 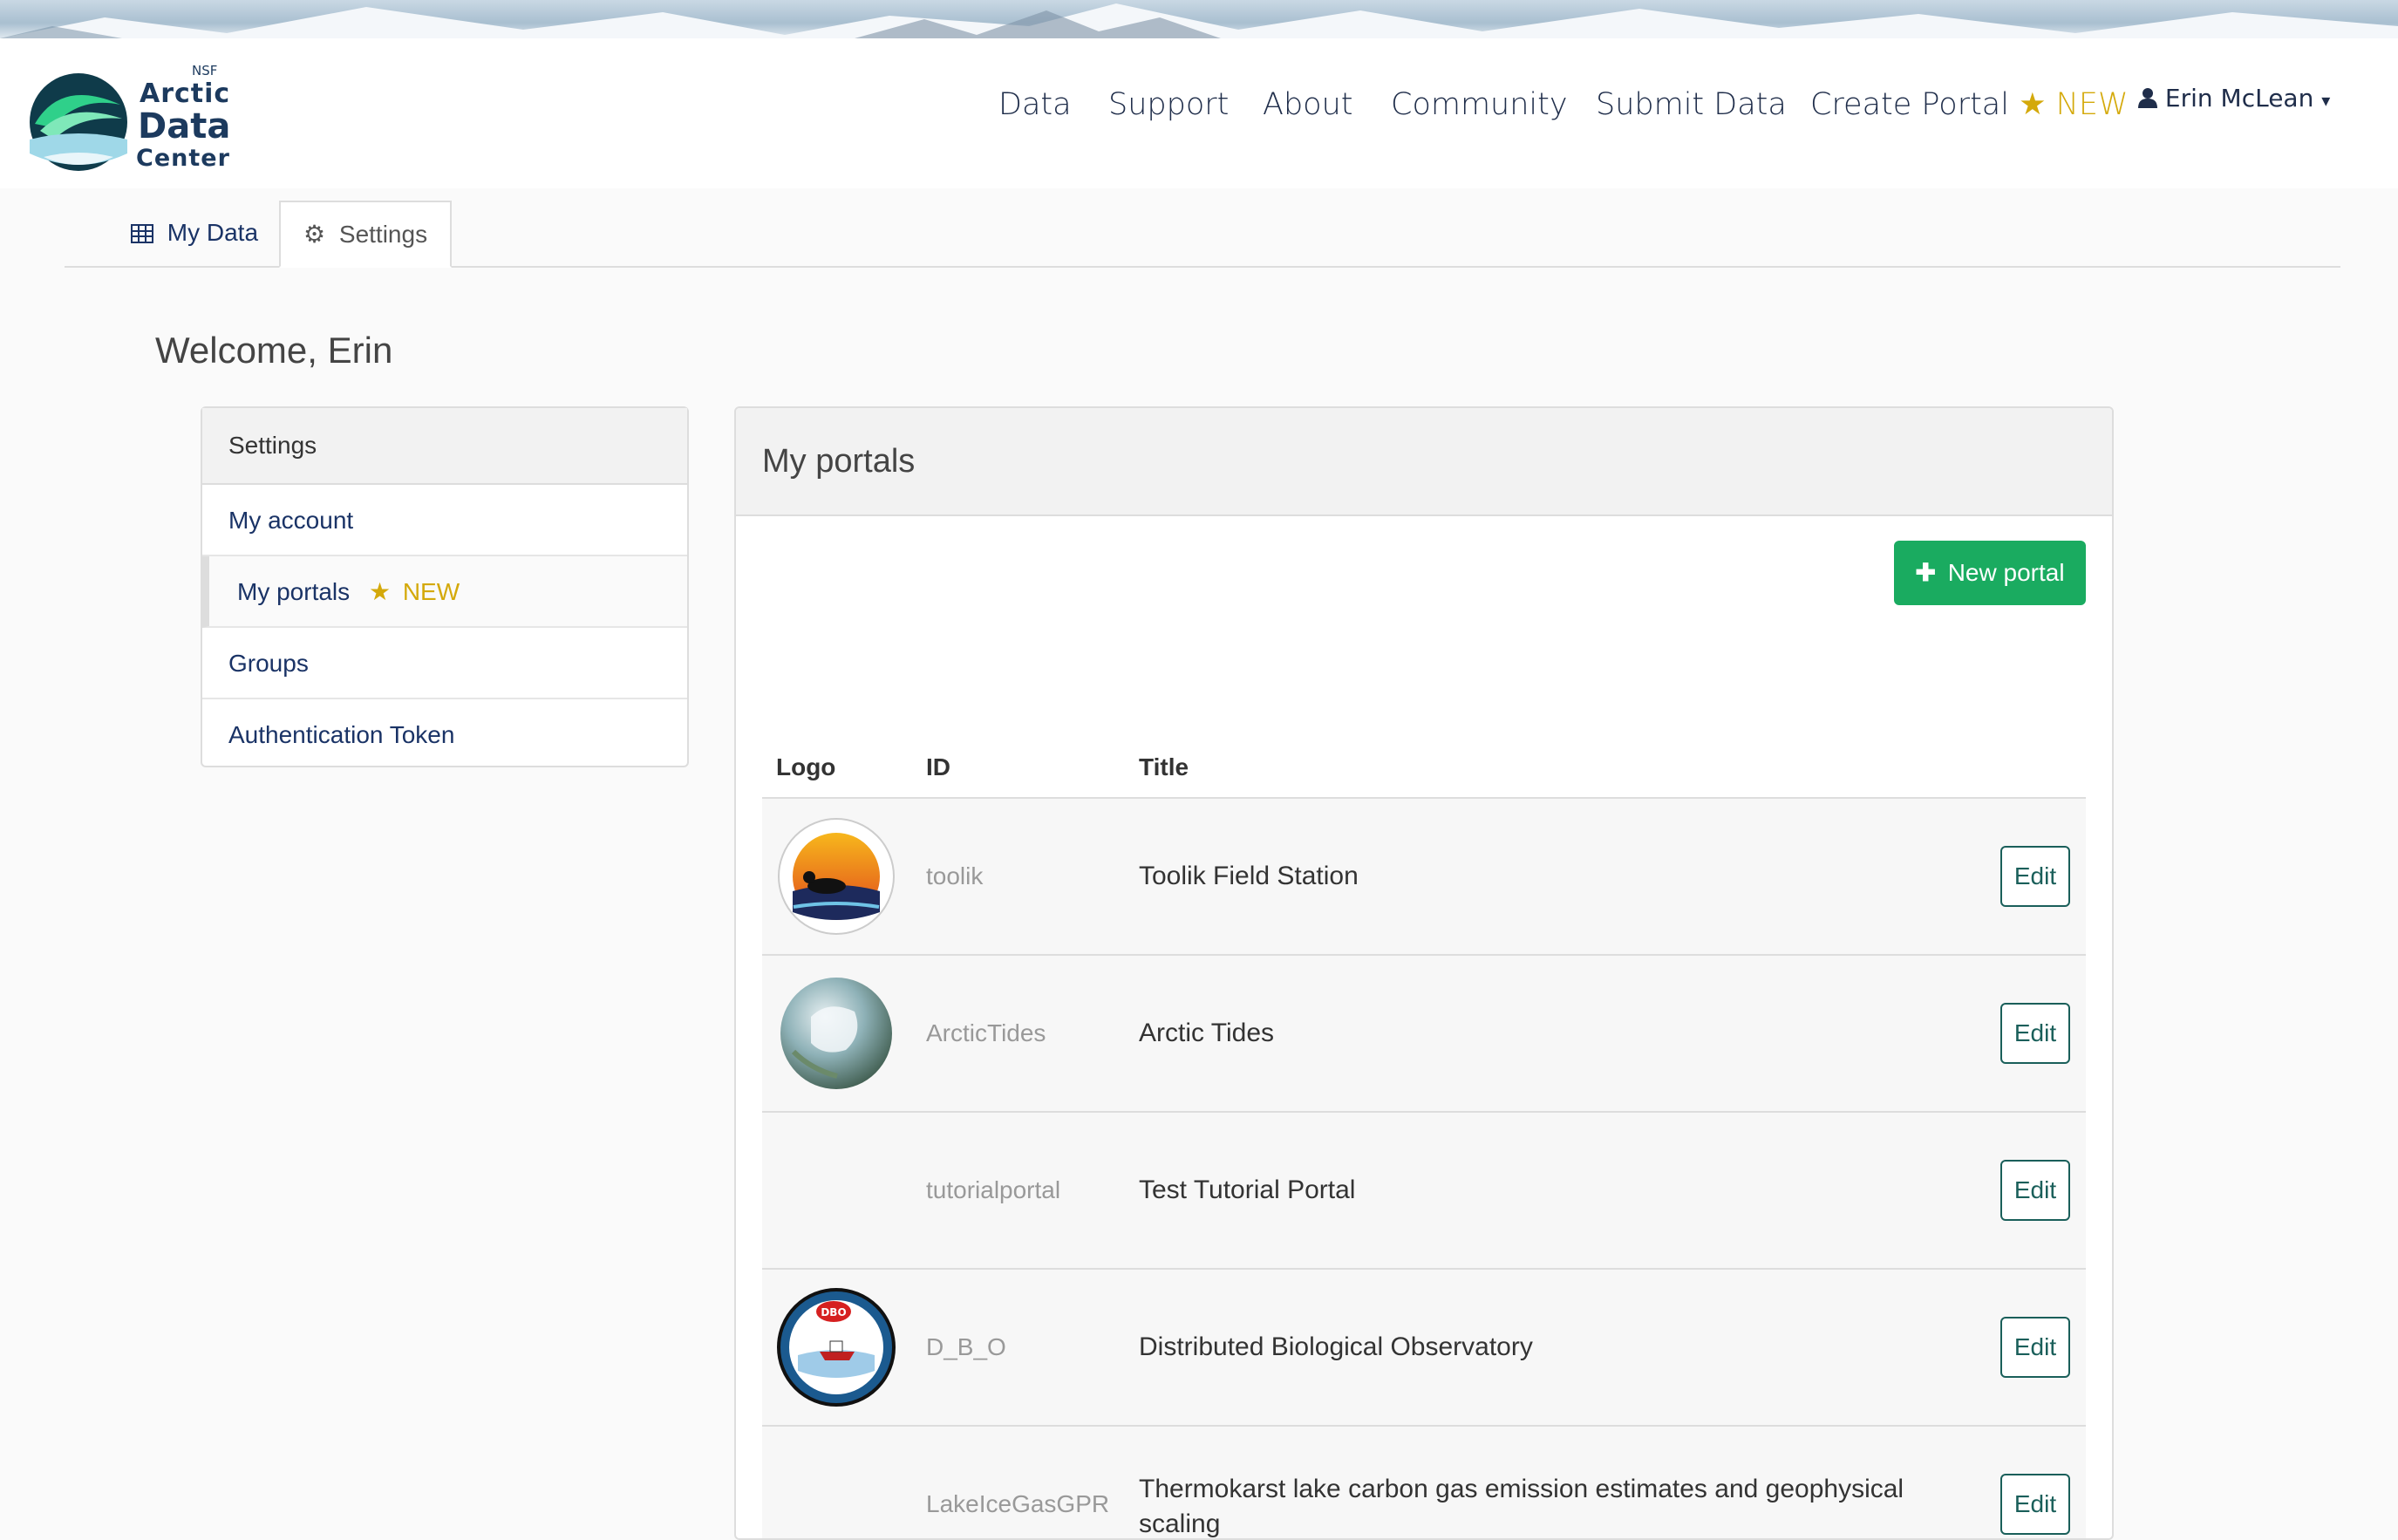 I want to click on user-menu: Erin McLean ▾, so click(x=2234, y=98).